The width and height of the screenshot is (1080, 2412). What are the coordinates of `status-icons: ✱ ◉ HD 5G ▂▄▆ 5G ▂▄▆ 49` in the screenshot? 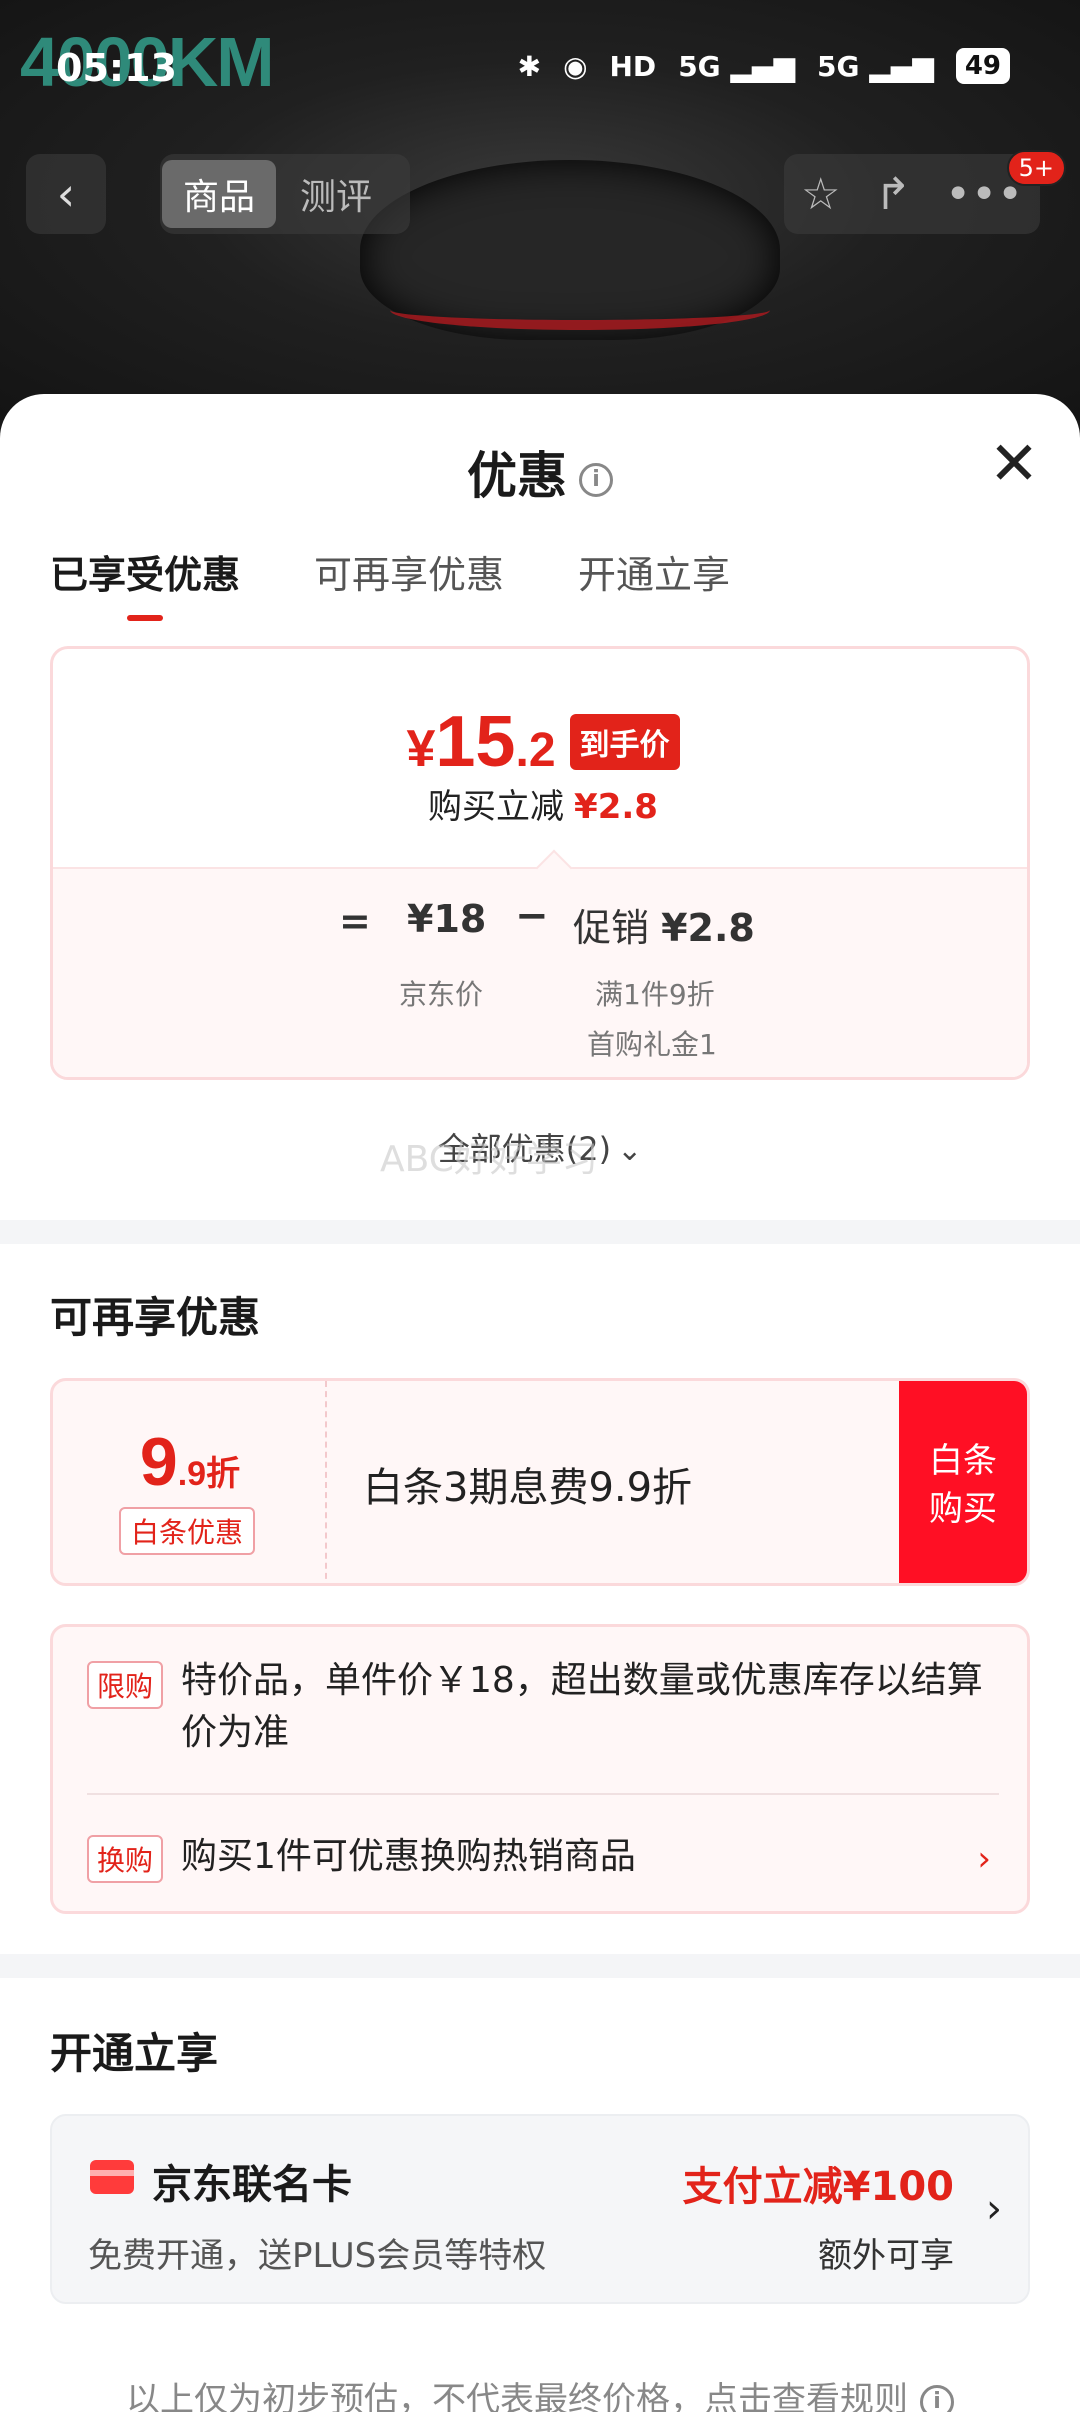 It's located at (764, 66).